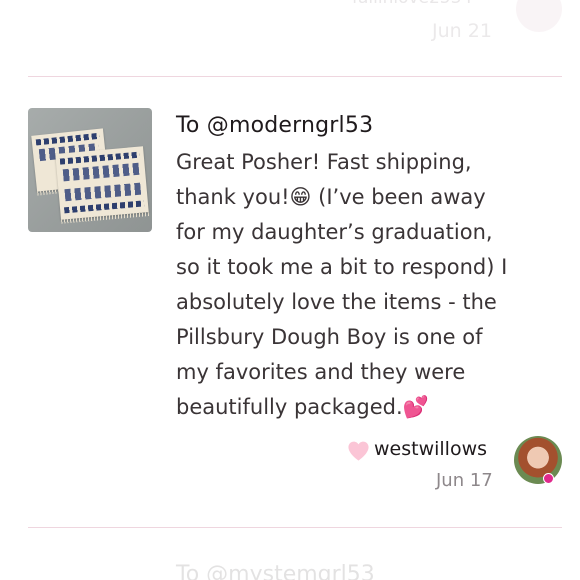 This screenshot has width=580, height=580. I want to click on review-text-line: for my daughter’s graduation,, so click(334, 232).